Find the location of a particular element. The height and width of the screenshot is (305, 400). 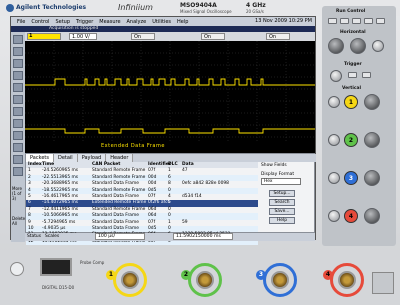

delete-all-softkey: Delete All is located at coordinates (18, 221).